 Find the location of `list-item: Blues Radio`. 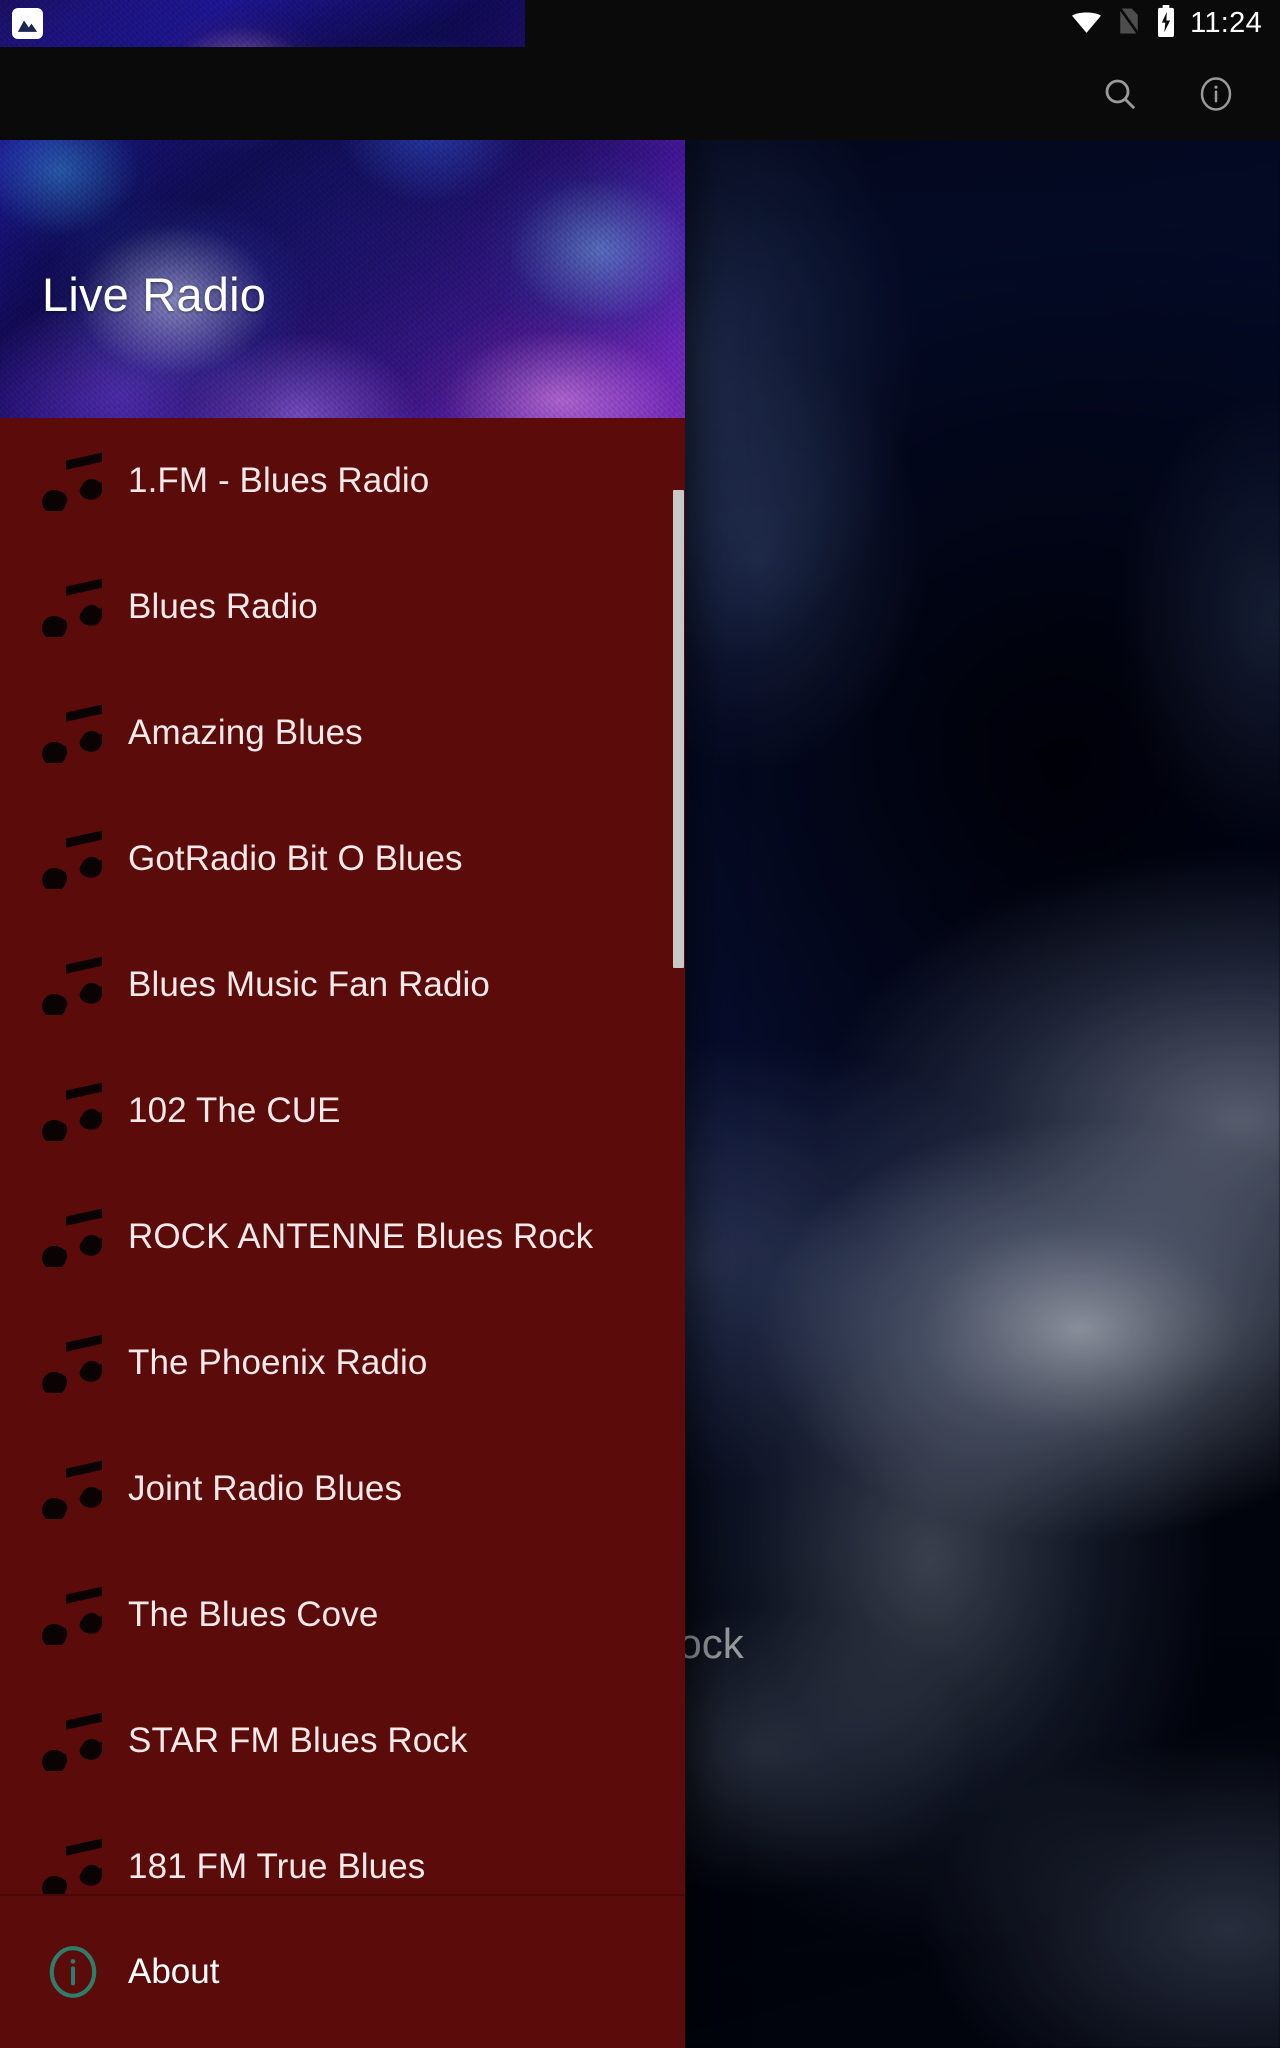

list-item: Blues Radio is located at coordinates (342, 607).